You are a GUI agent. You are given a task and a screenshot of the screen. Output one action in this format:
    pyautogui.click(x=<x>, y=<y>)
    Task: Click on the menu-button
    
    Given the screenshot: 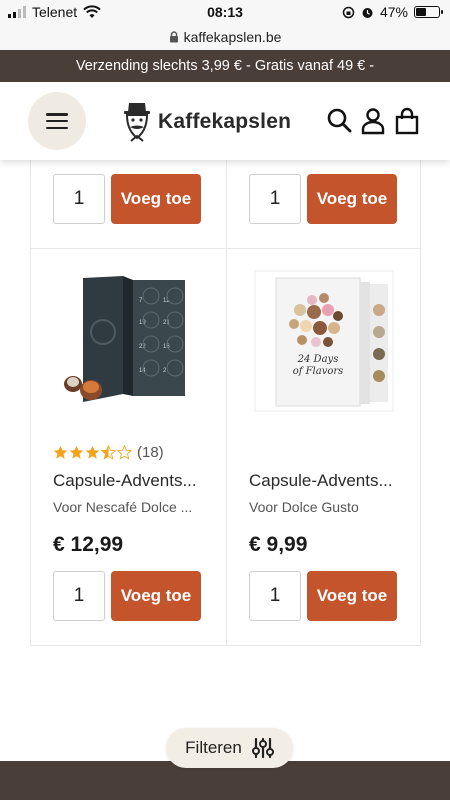 What is the action you would take?
    pyautogui.click(x=57, y=121)
    